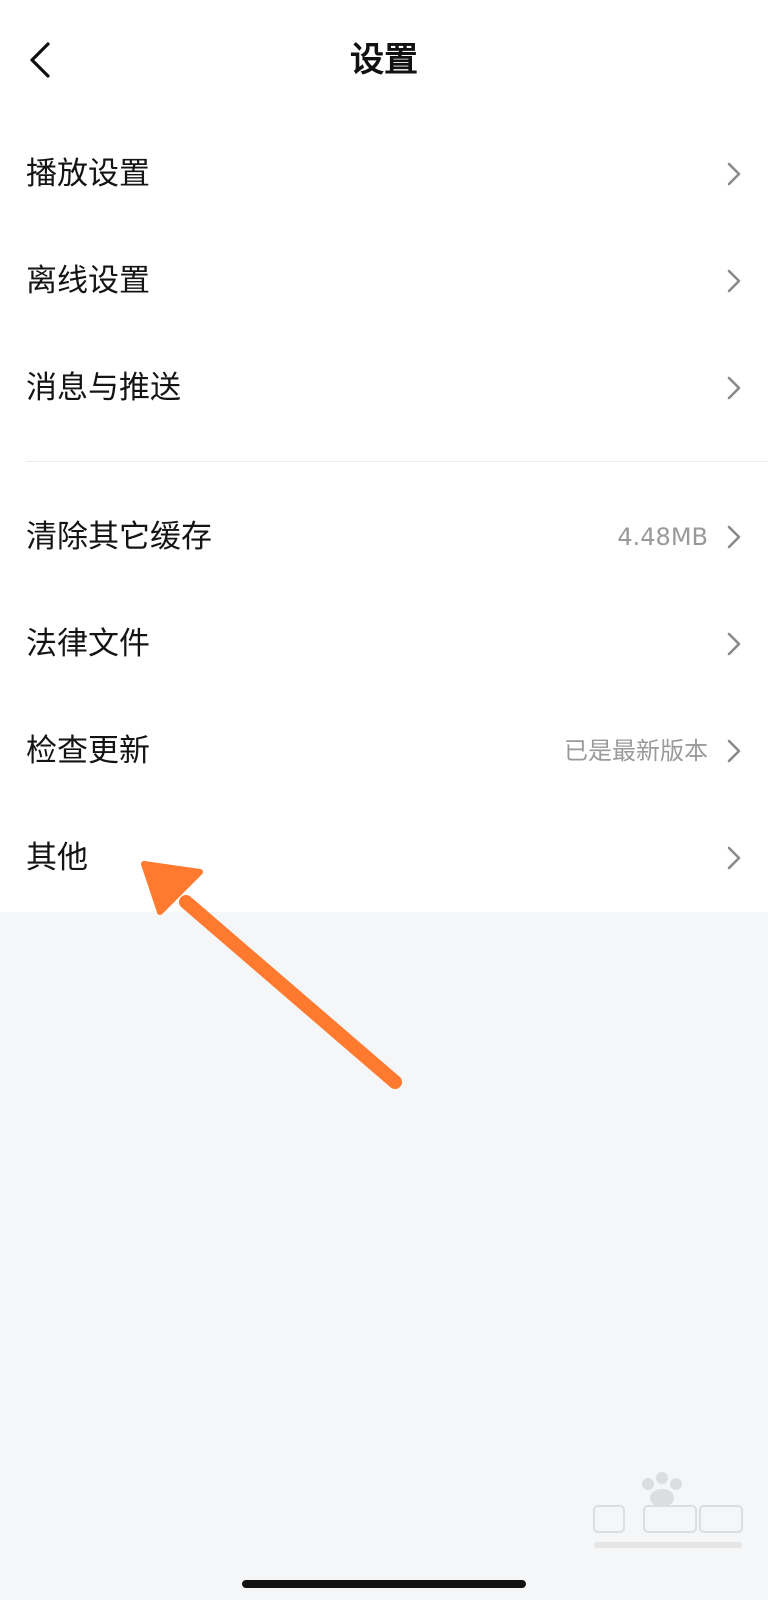 The image size is (768, 1600). I want to click on settings-item-label: 消息与推送, so click(103, 387).